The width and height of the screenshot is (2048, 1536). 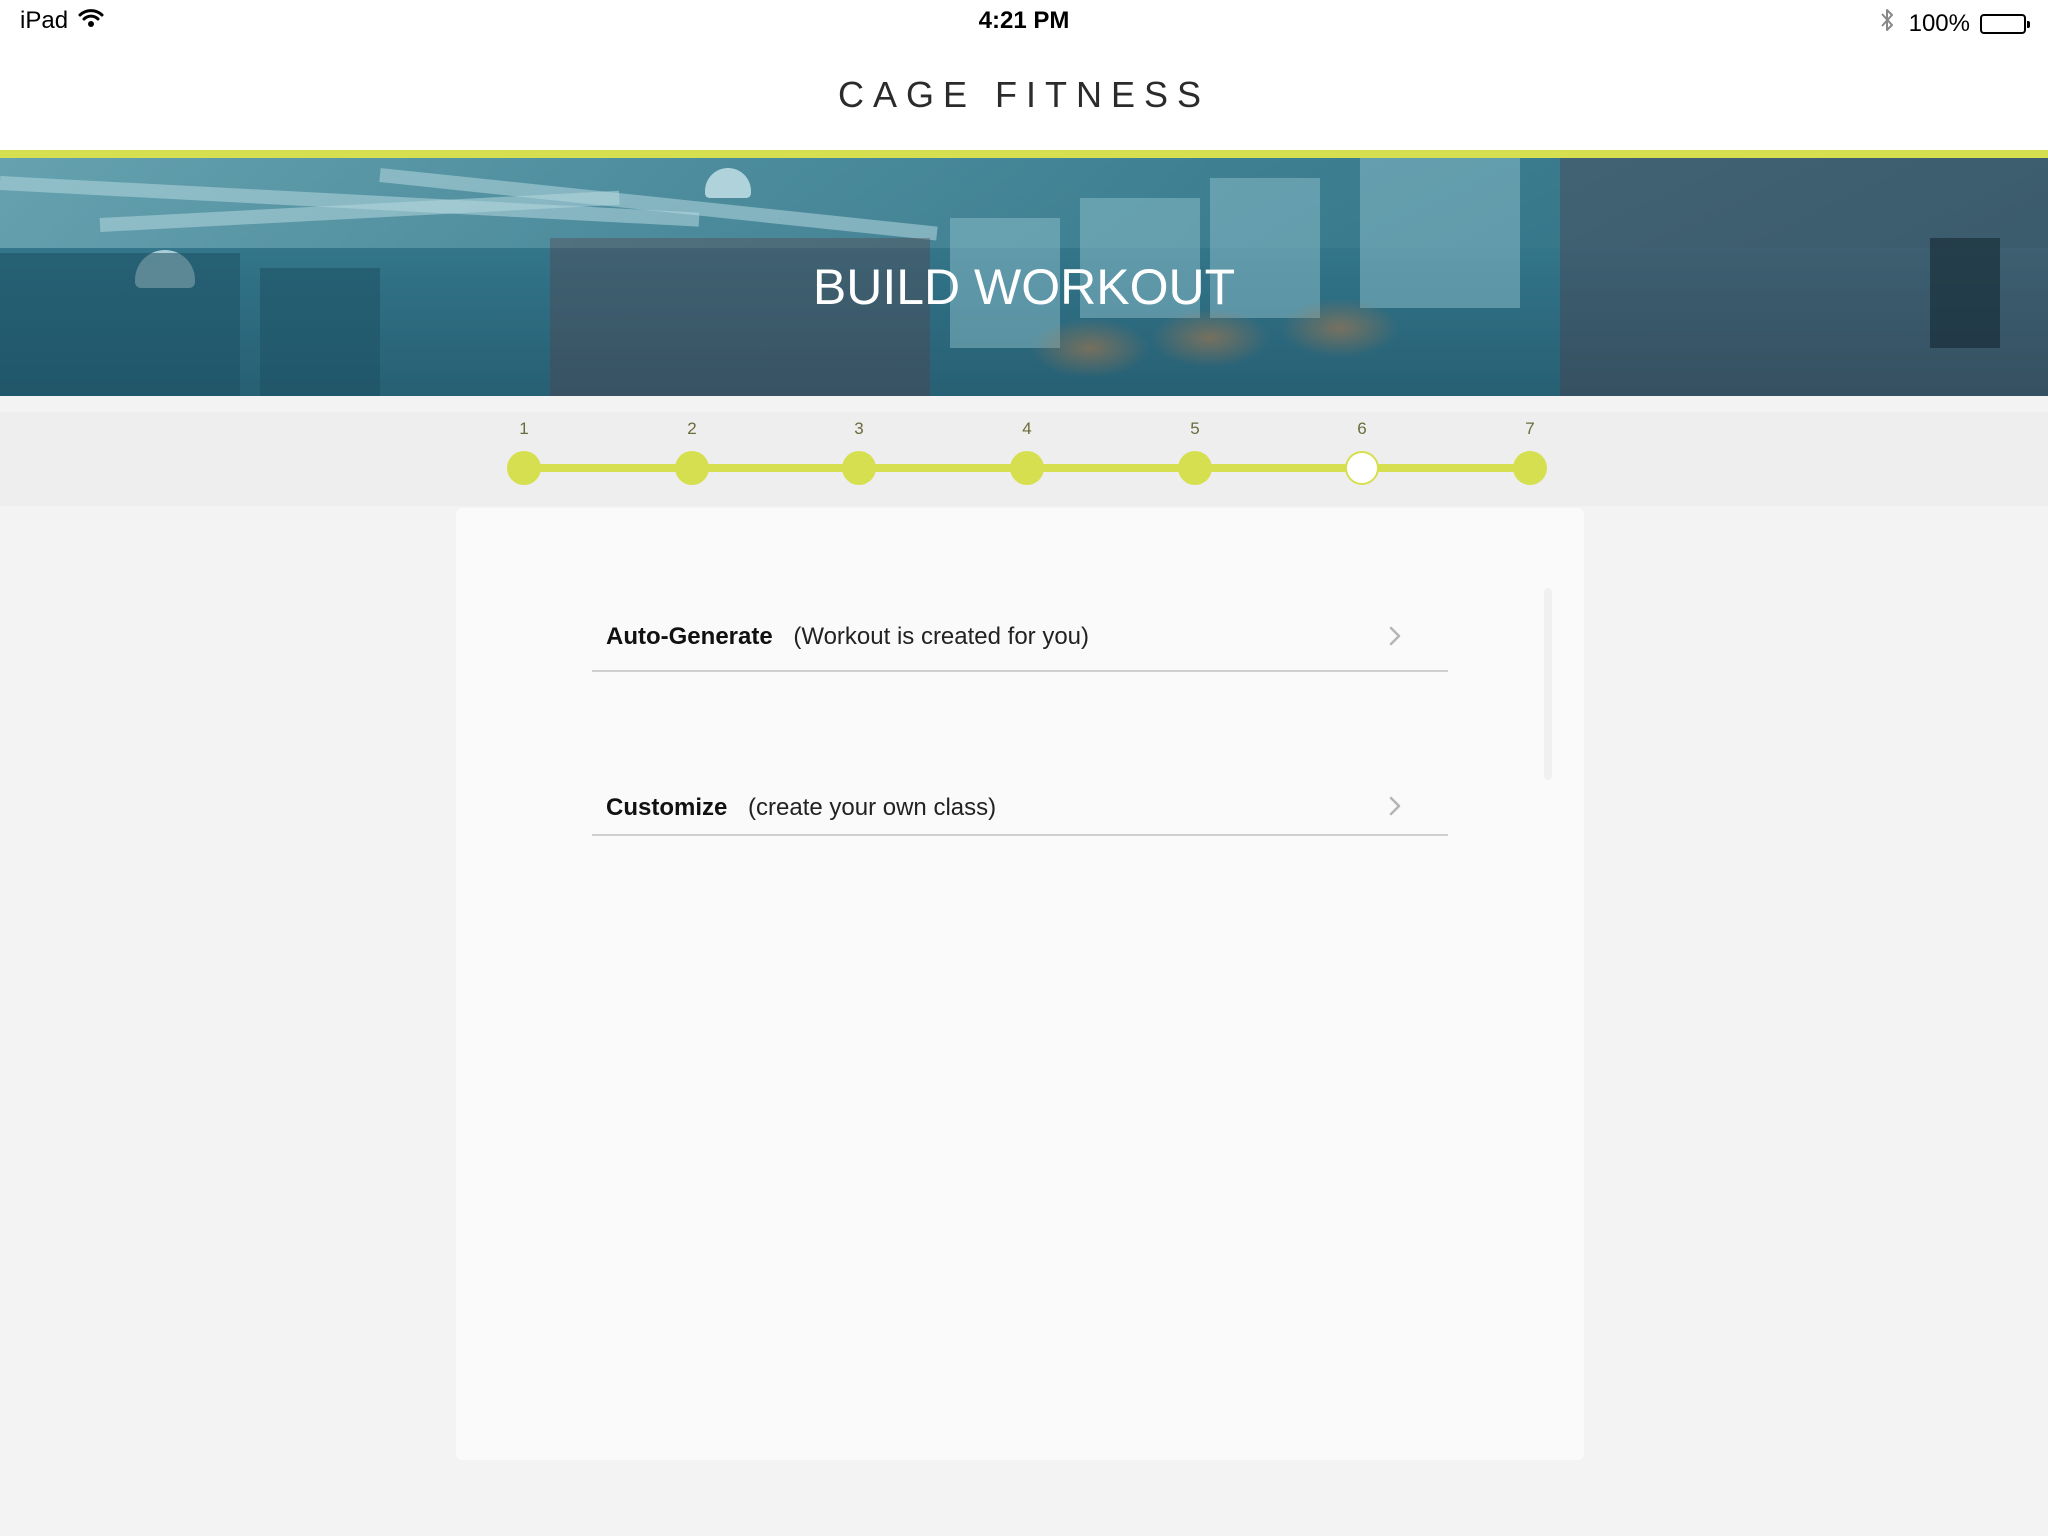 I want to click on step-number: 3, so click(x=859, y=428).